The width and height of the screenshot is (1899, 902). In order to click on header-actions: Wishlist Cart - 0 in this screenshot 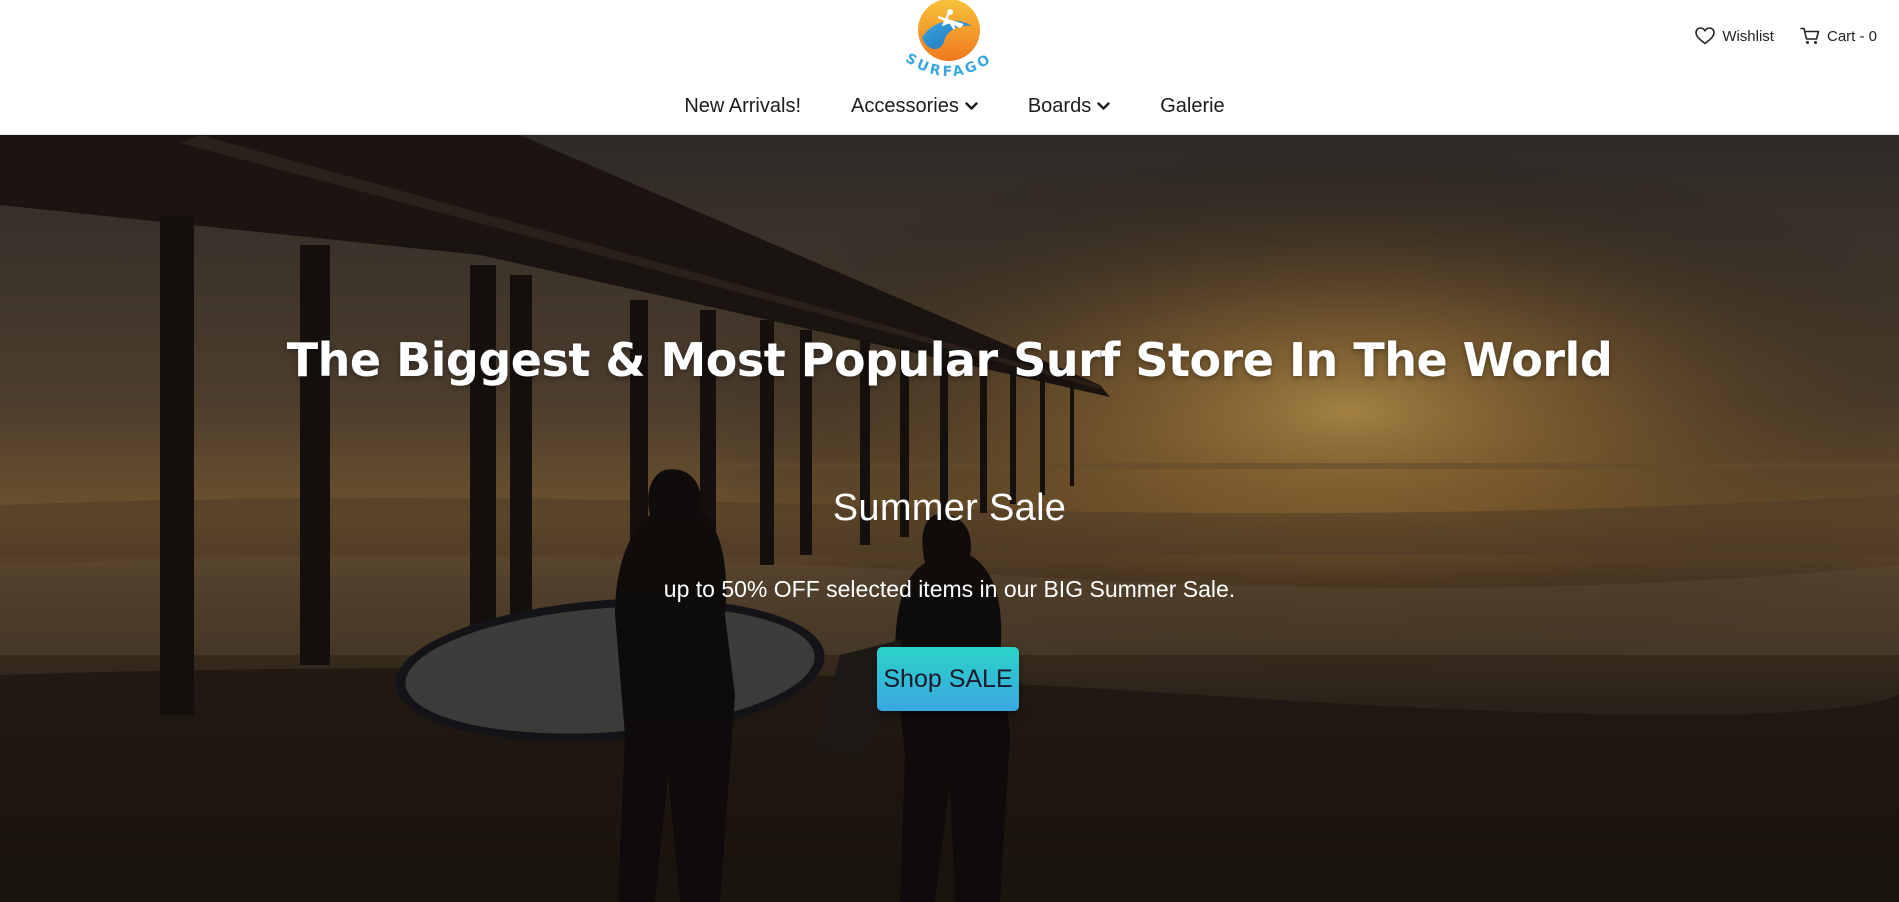, I will do `click(1786, 36)`.